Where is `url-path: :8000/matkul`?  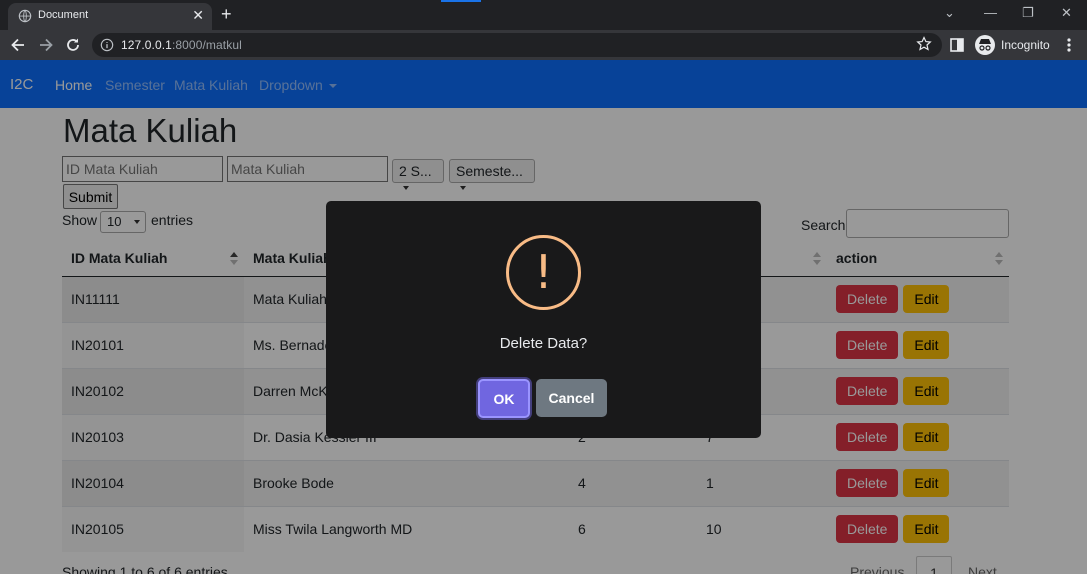 url-path: :8000/matkul is located at coordinates (206, 45).